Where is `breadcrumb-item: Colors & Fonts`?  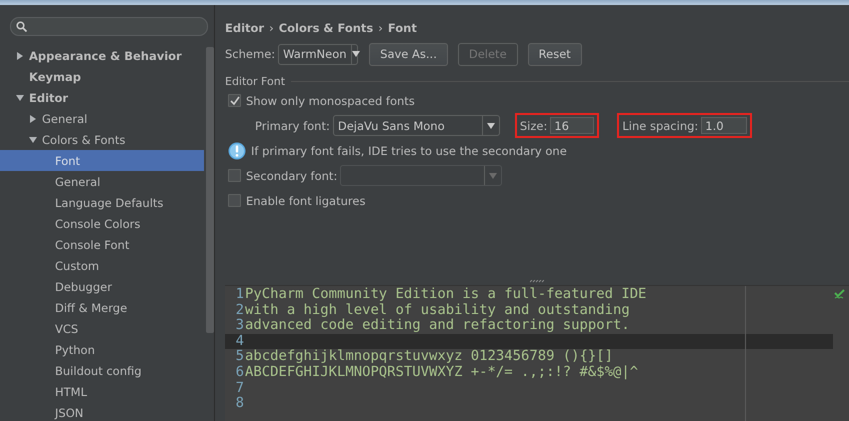 breadcrumb-item: Colors & Fonts is located at coordinates (326, 28).